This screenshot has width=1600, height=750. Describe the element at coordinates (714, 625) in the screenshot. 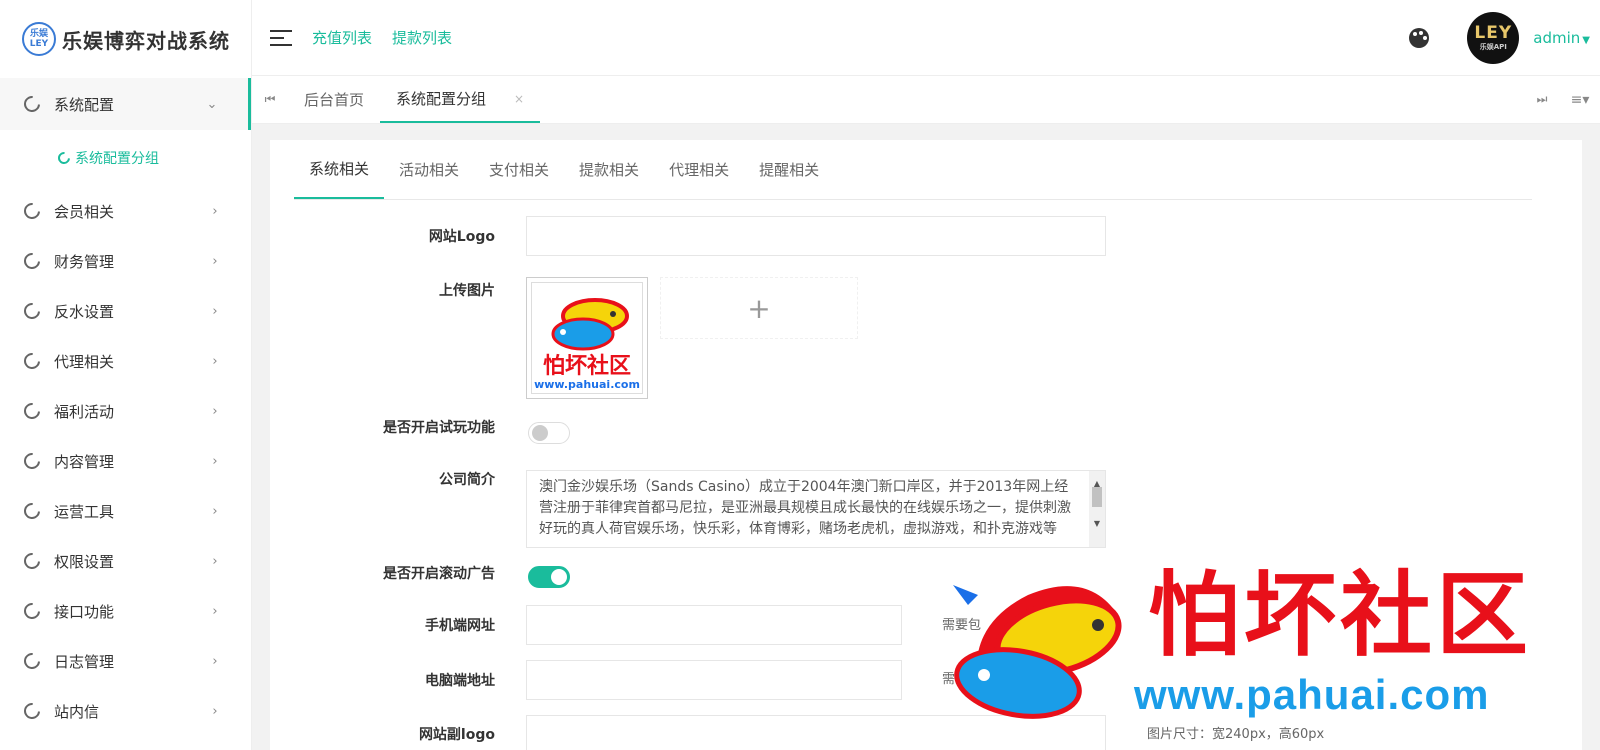

I see `mobile-url-input` at that location.